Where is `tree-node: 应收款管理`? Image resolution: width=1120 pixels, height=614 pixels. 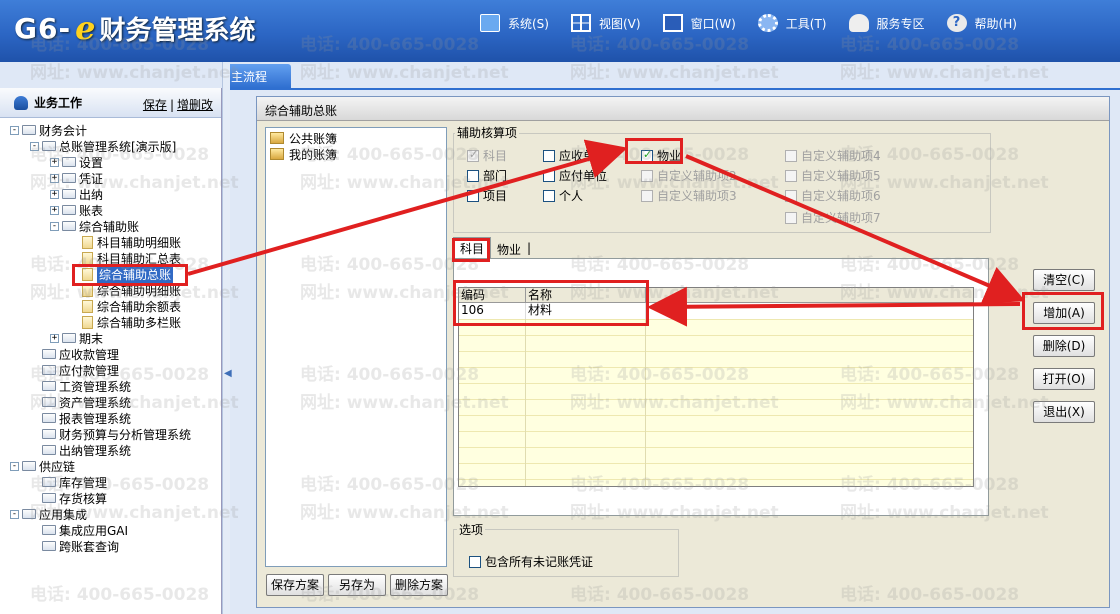 tree-node: 应收款管理 is located at coordinates (74, 354).